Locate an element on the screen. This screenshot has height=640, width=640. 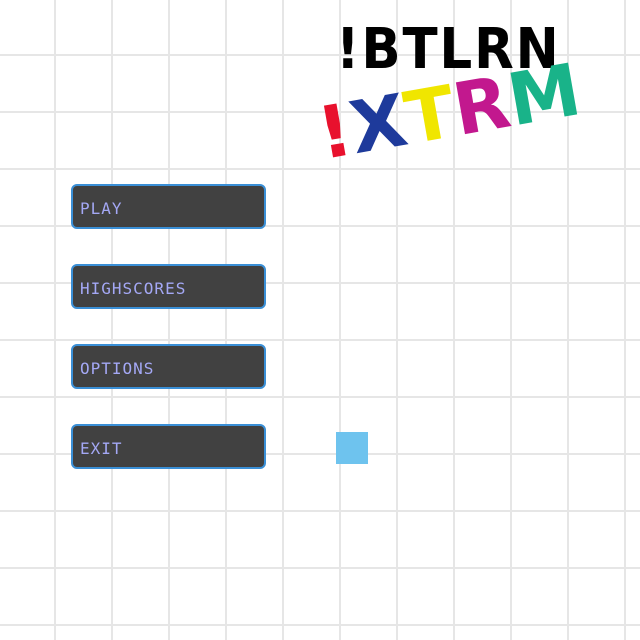
options-button: OPTIONS is located at coordinates (168, 366).